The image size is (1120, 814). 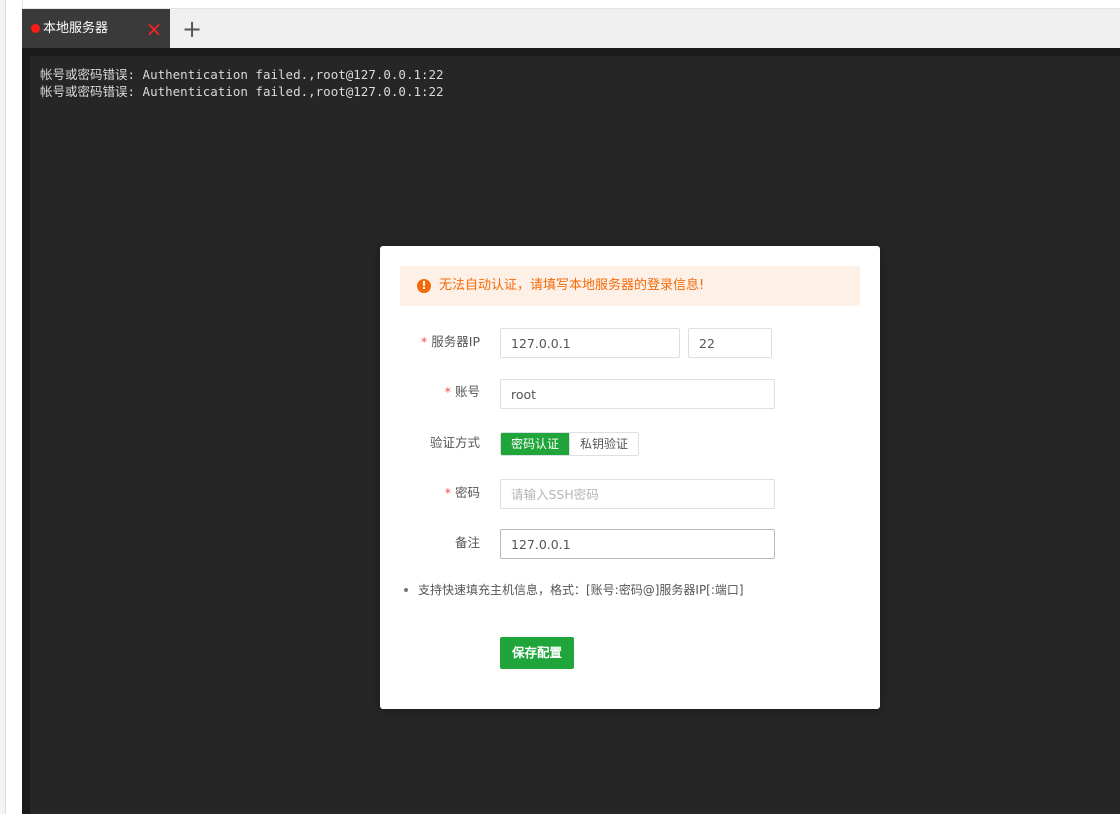 What do you see at coordinates (730, 343) in the screenshot?
I see `port-input` at bounding box center [730, 343].